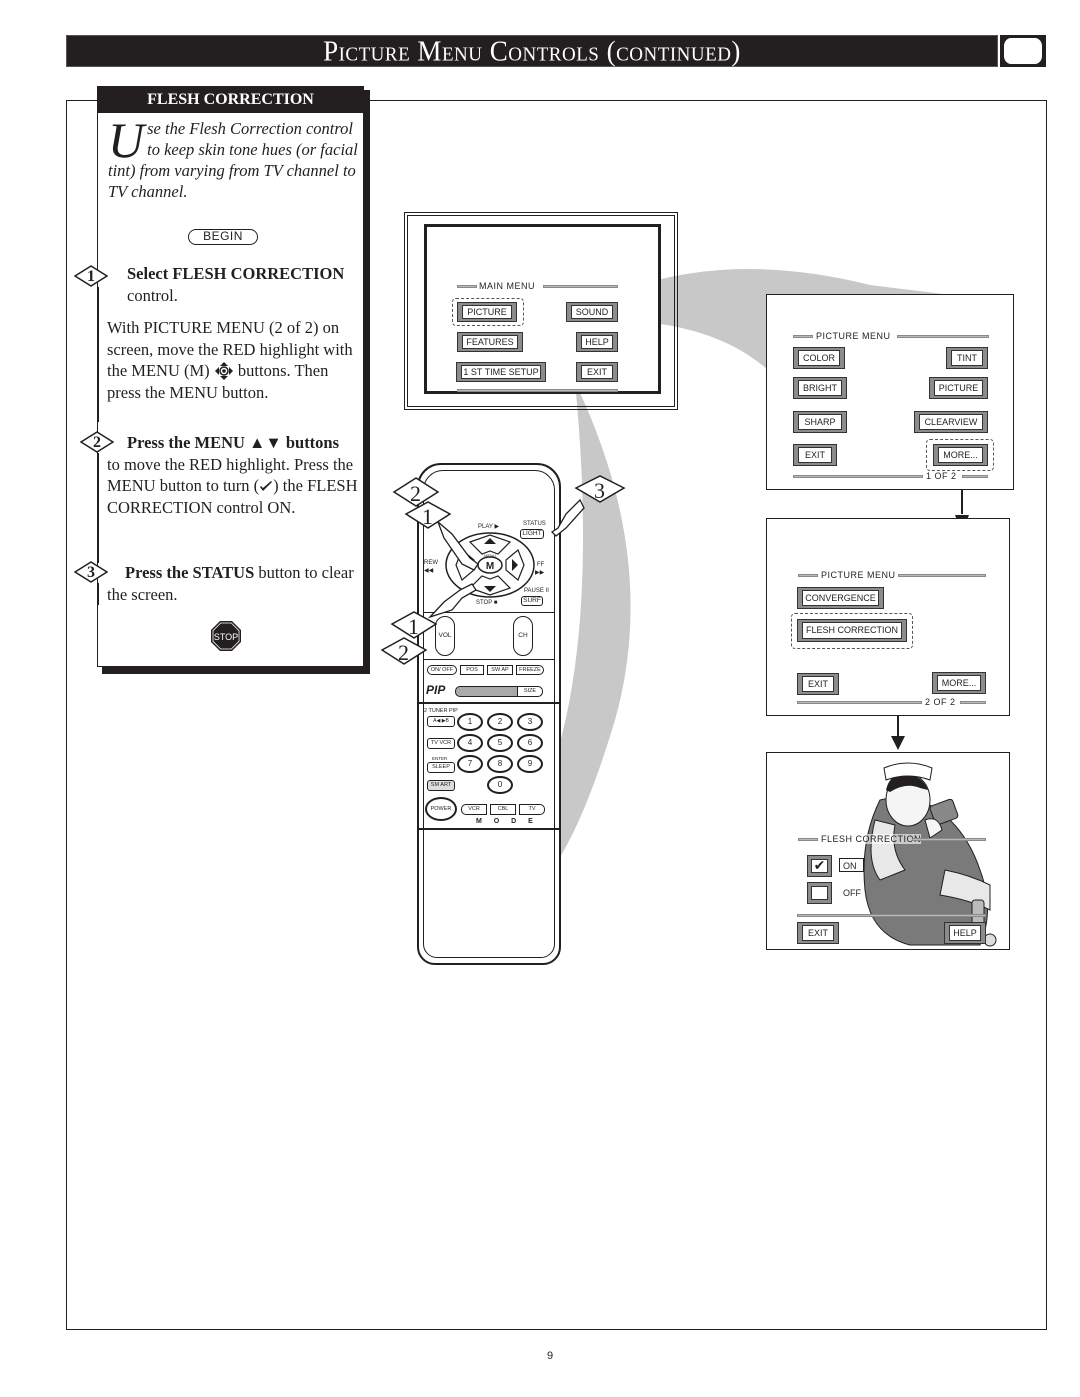  Describe the element at coordinates (500, 743) in the screenshot. I see `key-5: 5` at that location.